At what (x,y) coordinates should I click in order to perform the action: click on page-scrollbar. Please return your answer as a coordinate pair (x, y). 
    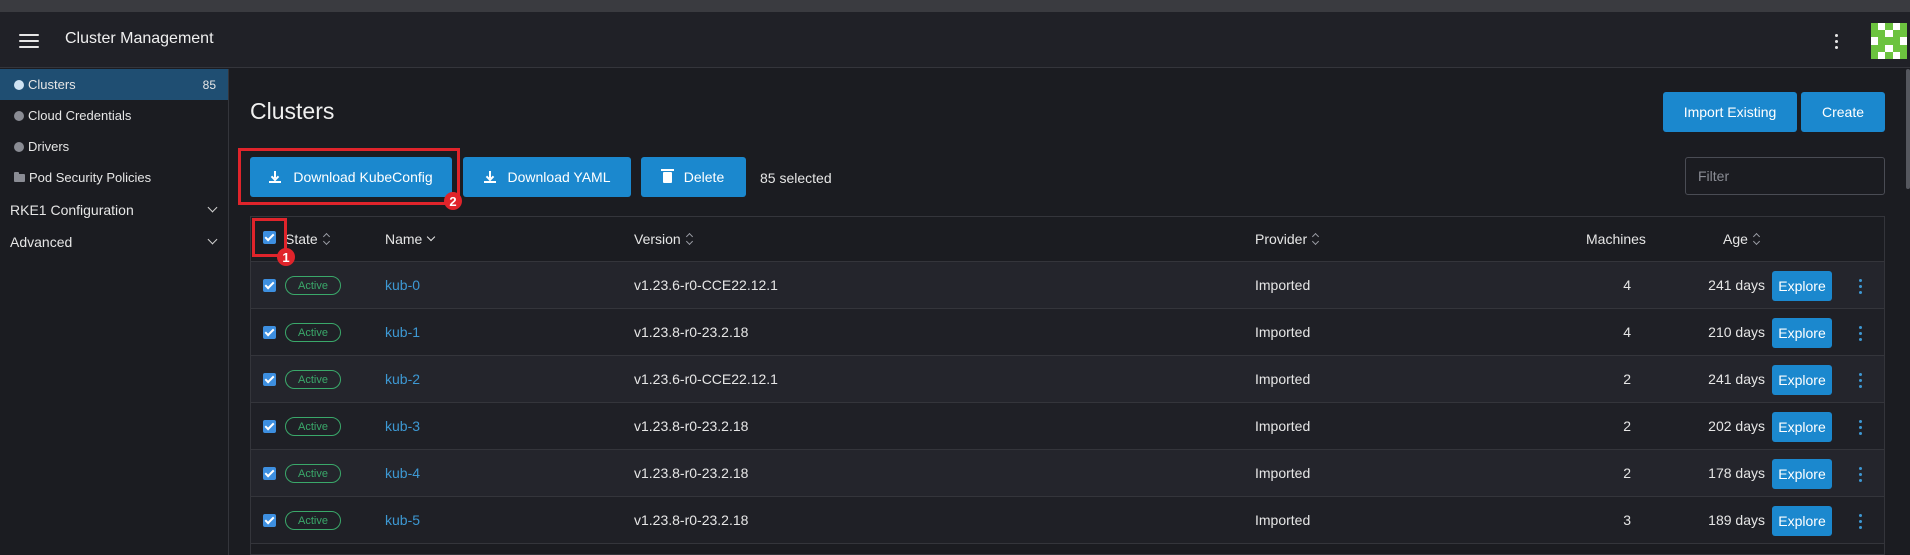
    Looking at the image, I should click on (1908, 129).